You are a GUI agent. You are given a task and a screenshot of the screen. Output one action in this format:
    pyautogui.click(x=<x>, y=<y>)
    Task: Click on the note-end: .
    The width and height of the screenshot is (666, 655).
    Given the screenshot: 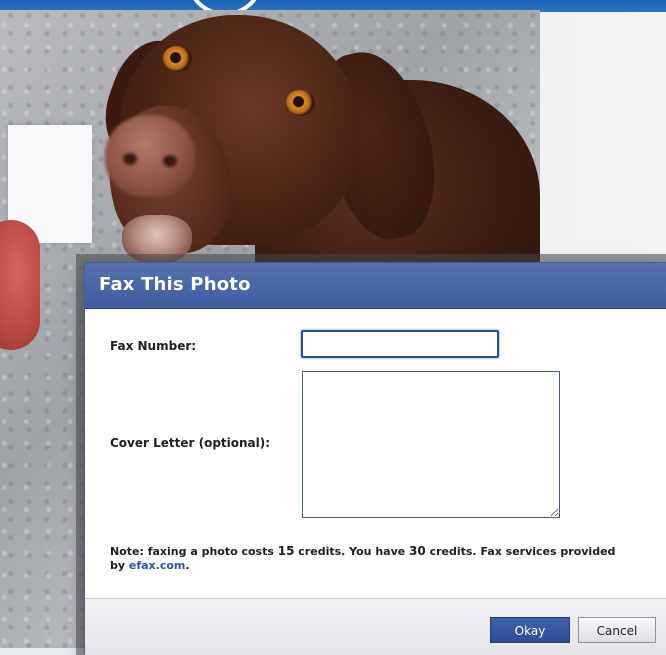 What is the action you would take?
    pyautogui.click(x=187, y=565)
    